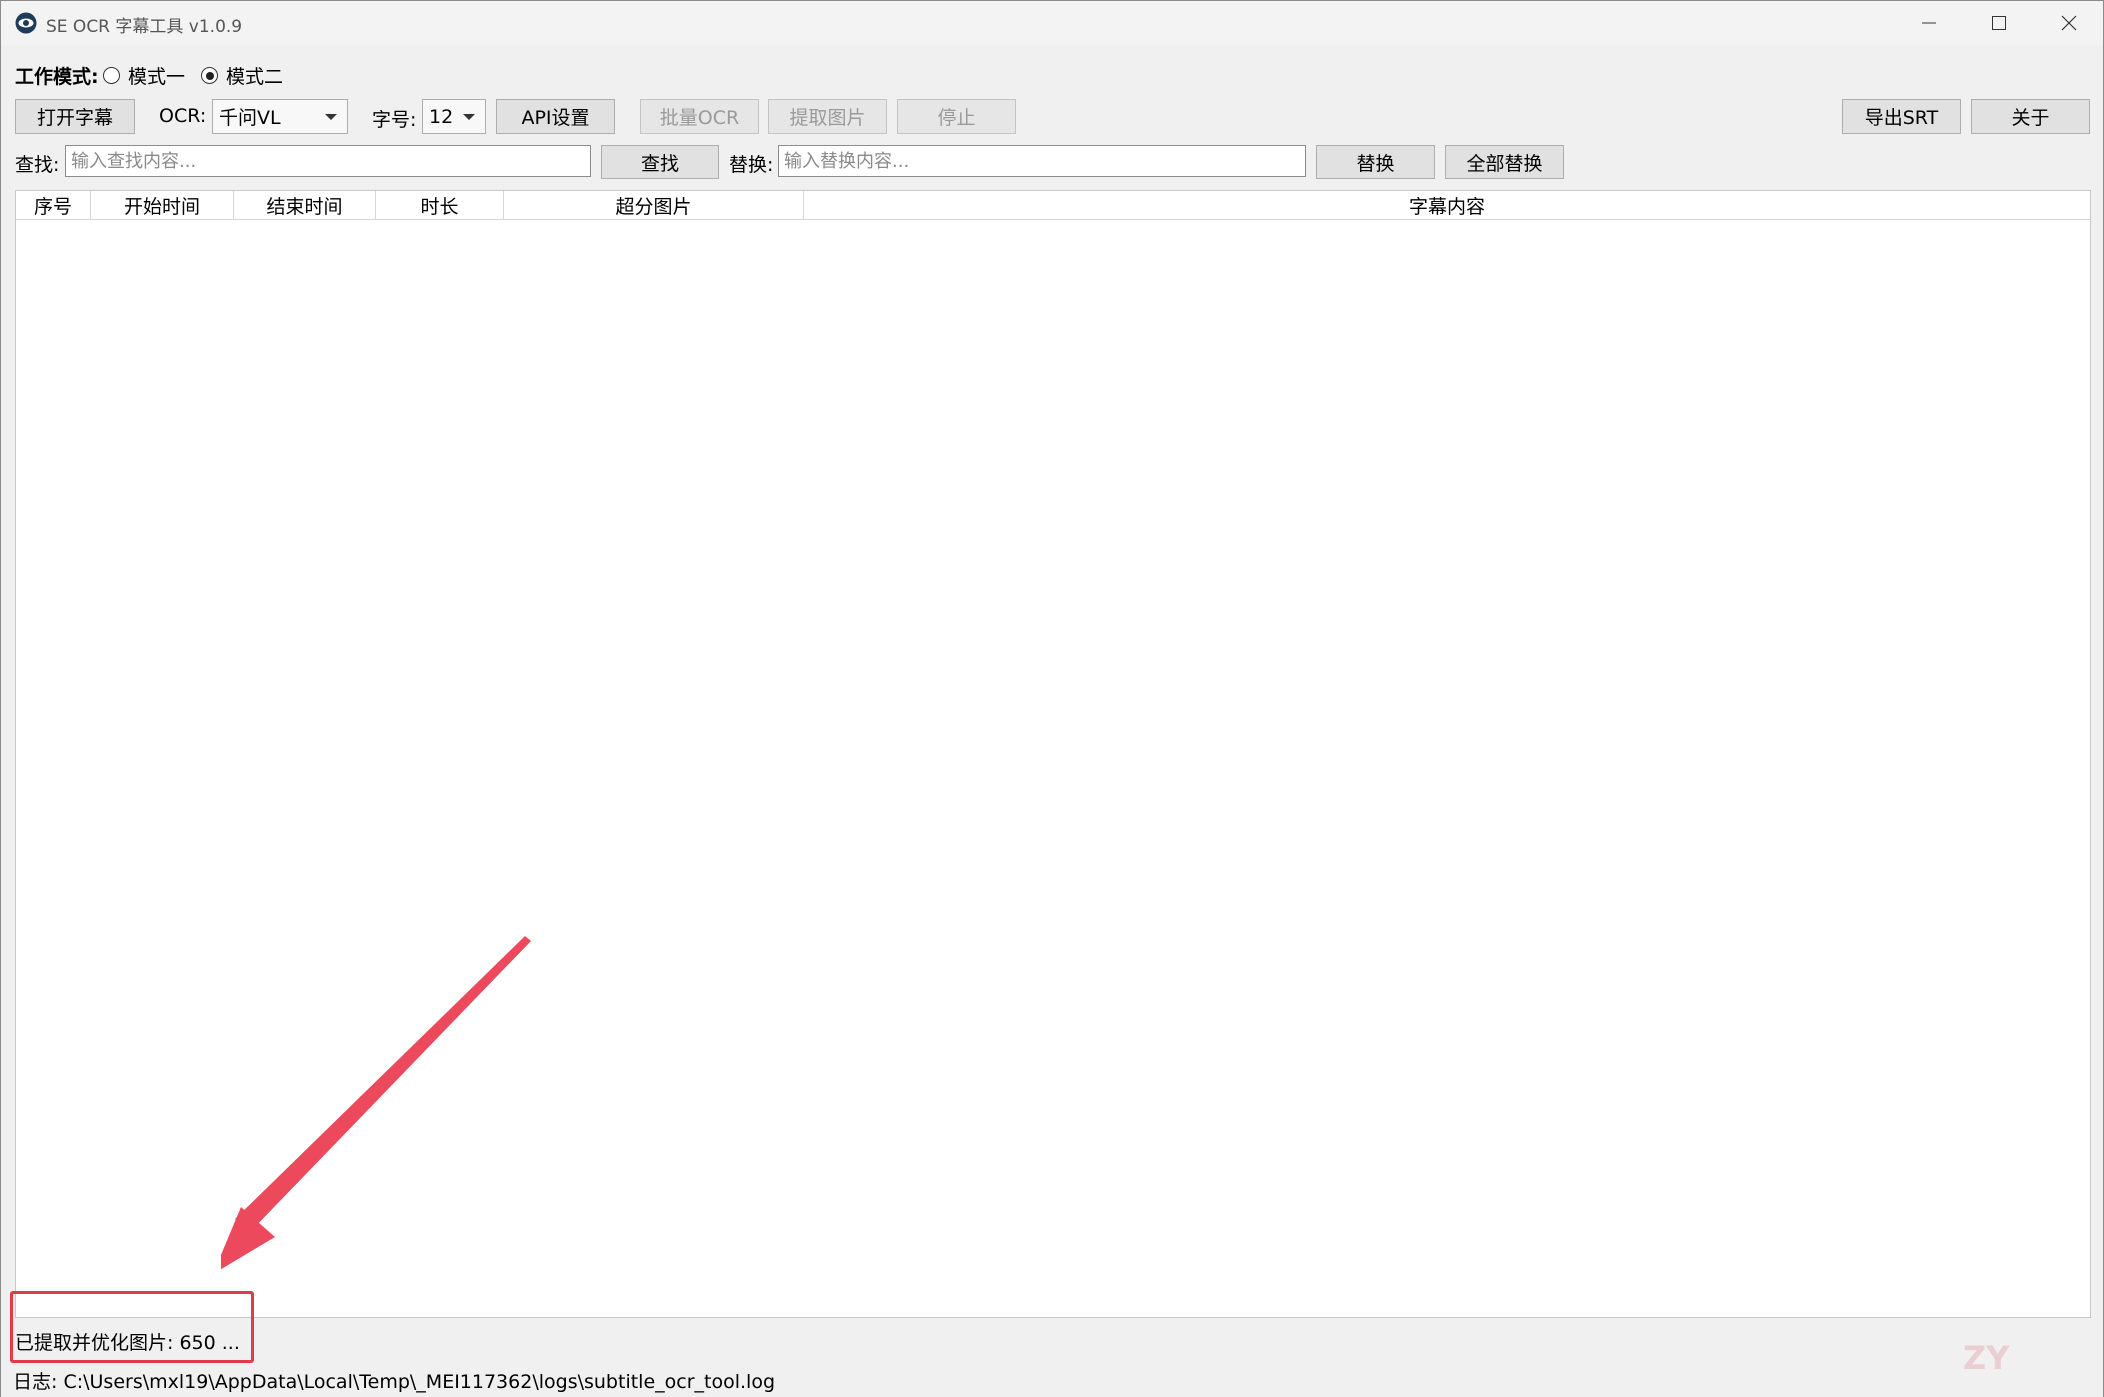 This screenshot has width=2104, height=1397. I want to click on replace-button: 替换, so click(1375, 162).